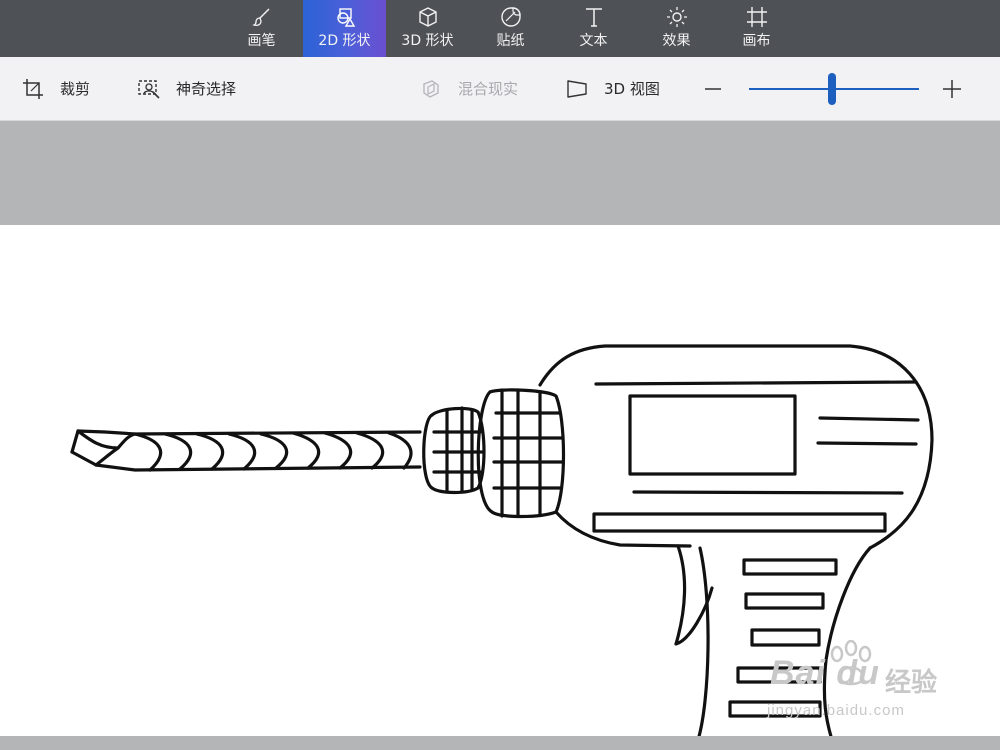  Describe the element at coordinates (431, 88) in the screenshot. I see `mixed-reality-icon` at that location.